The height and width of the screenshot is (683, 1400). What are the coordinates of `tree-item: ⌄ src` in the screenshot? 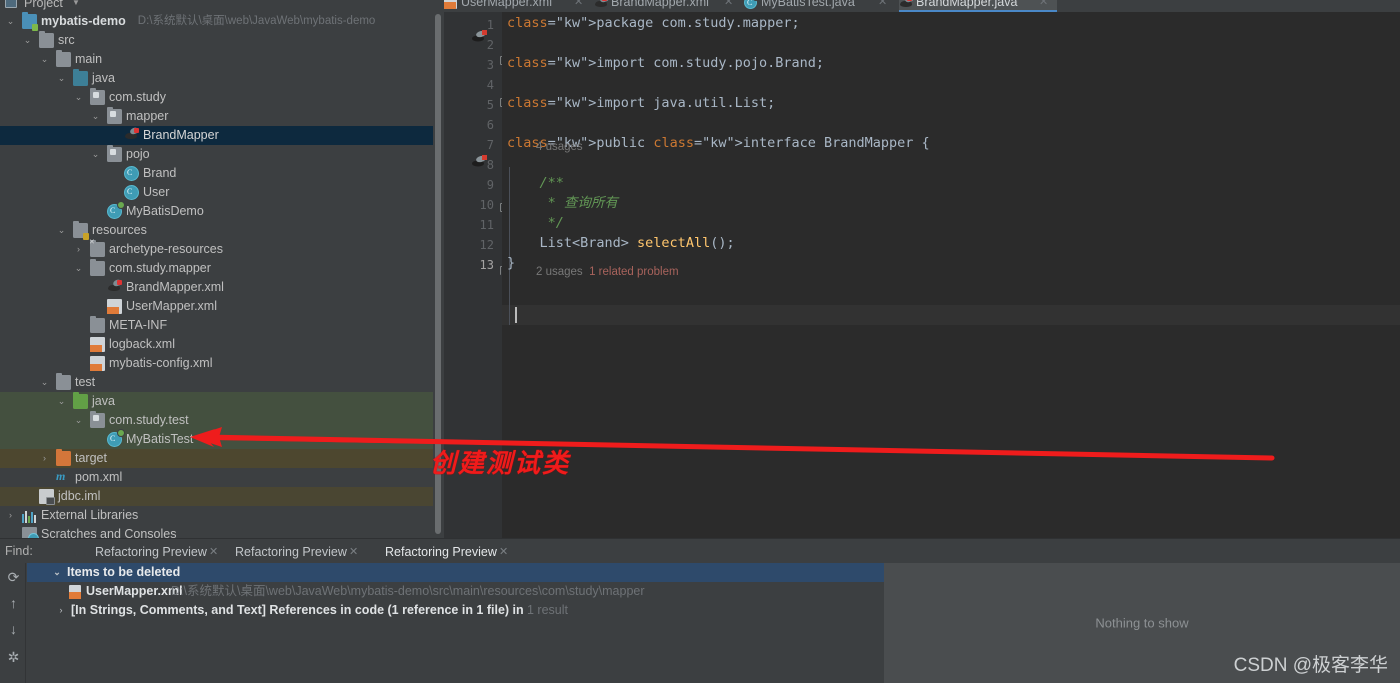 It's located at (216, 40).